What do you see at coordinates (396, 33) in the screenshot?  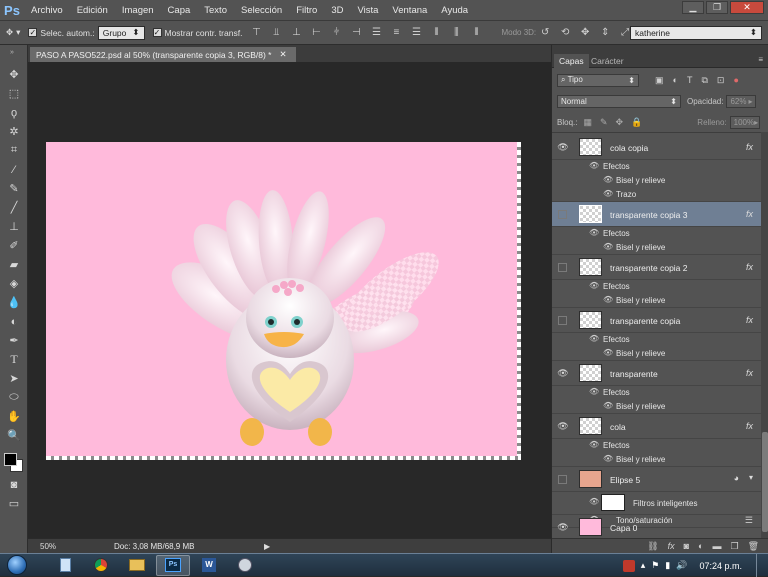 I see `distribute-vcenter-icon: ≡` at bounding box center [396, 33].